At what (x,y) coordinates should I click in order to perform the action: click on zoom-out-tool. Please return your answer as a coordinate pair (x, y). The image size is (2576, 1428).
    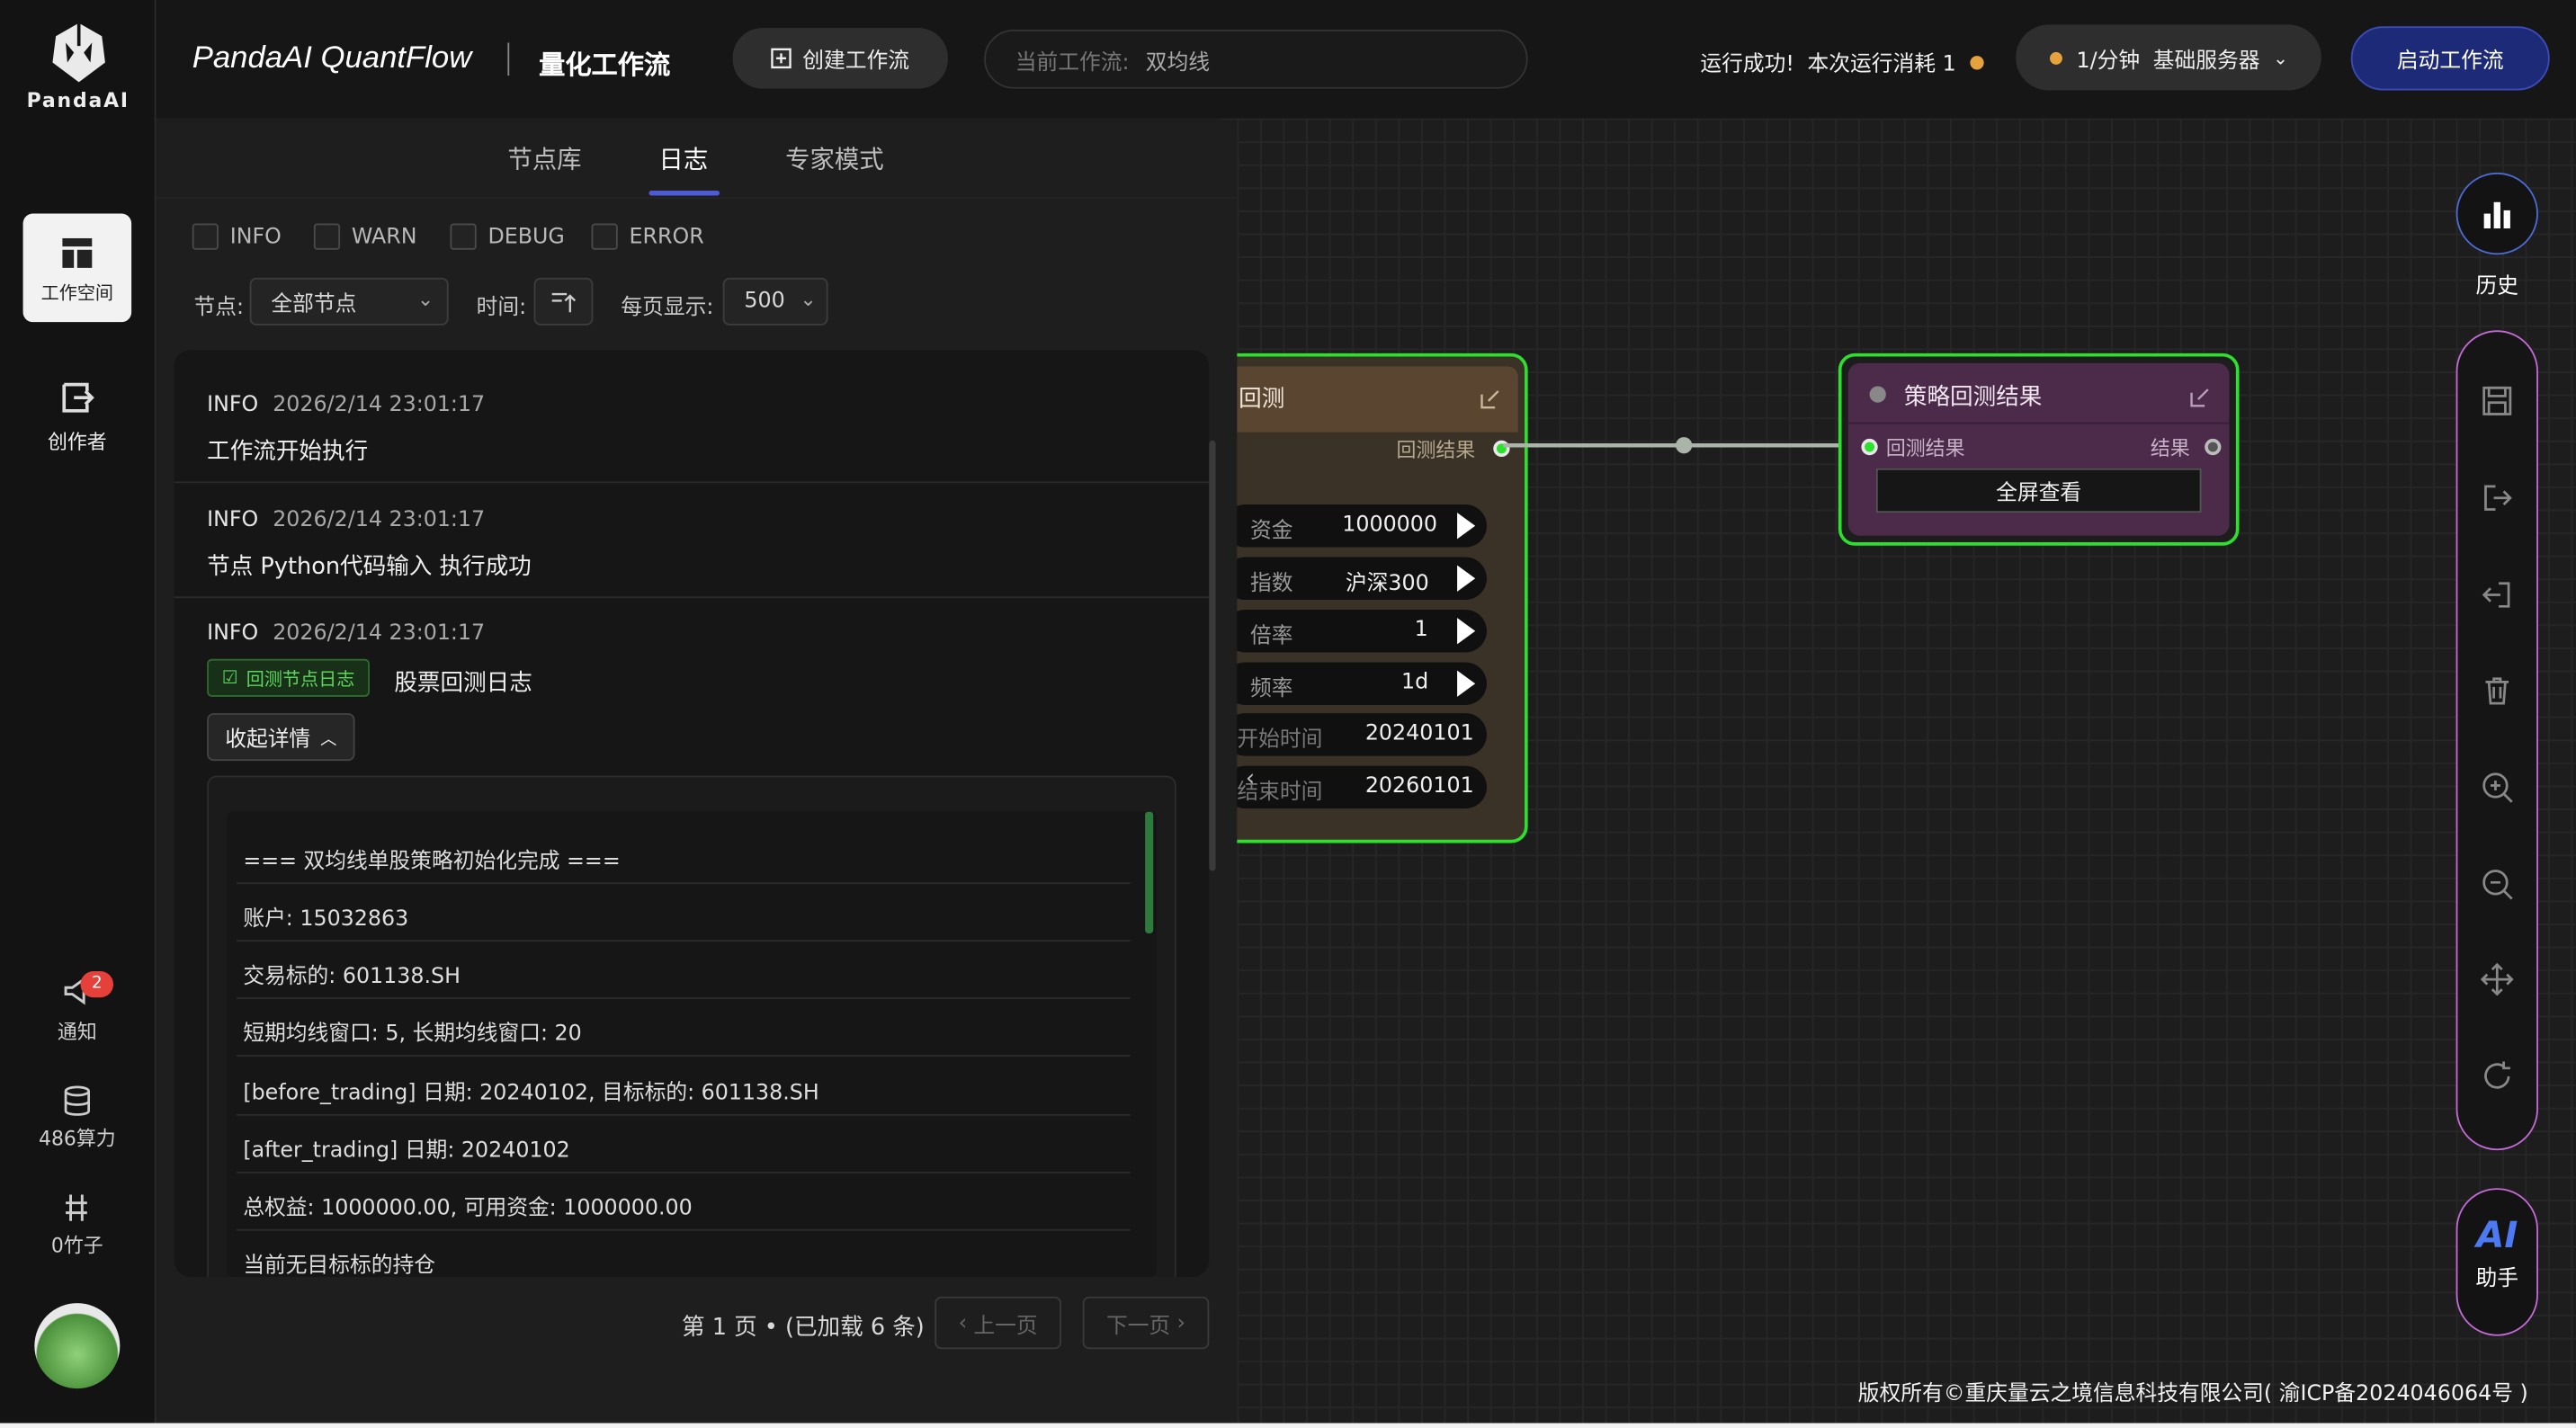
    Looking at the image, I should click on (2497, 884).